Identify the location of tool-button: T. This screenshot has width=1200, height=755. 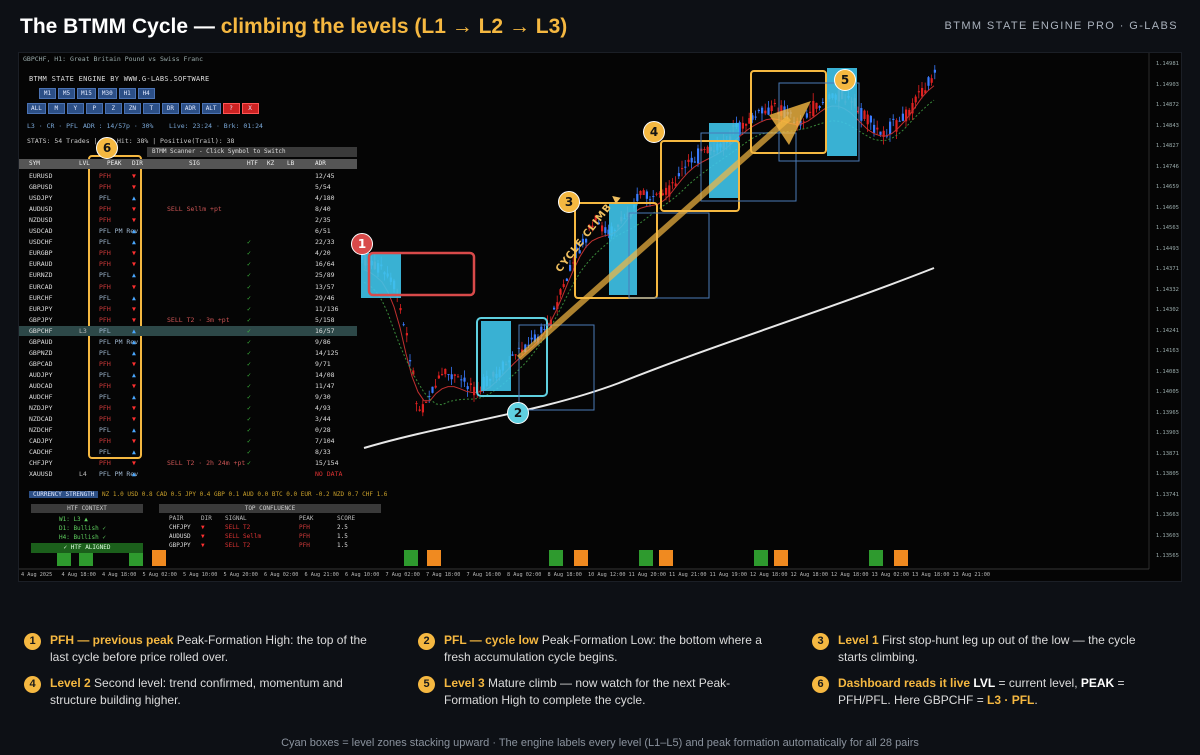
(151, 108).